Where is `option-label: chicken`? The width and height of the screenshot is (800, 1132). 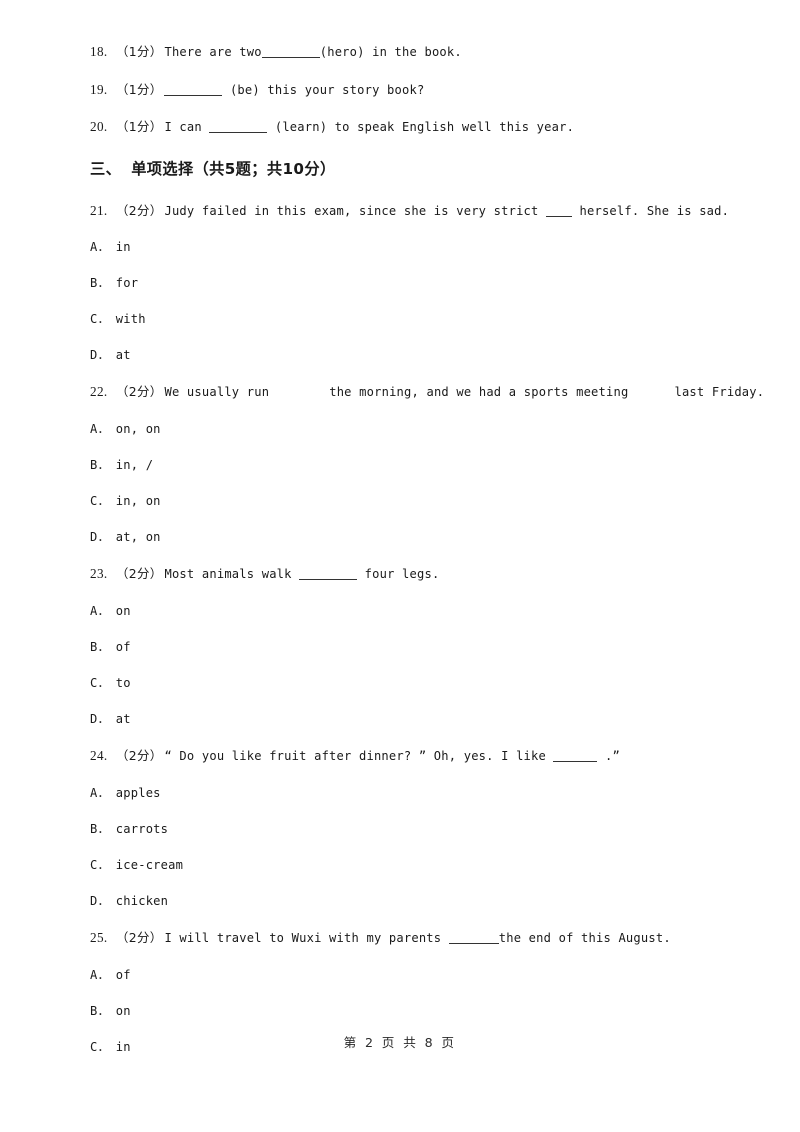 option-label: chicken is located at coordinates (142, 901).